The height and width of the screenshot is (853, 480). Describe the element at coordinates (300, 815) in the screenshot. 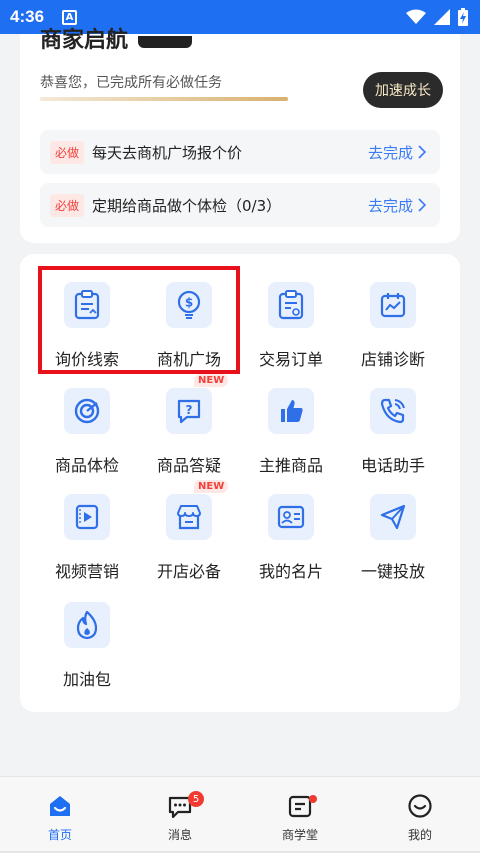

I see `tab-business-school: 商学堂` at that location.